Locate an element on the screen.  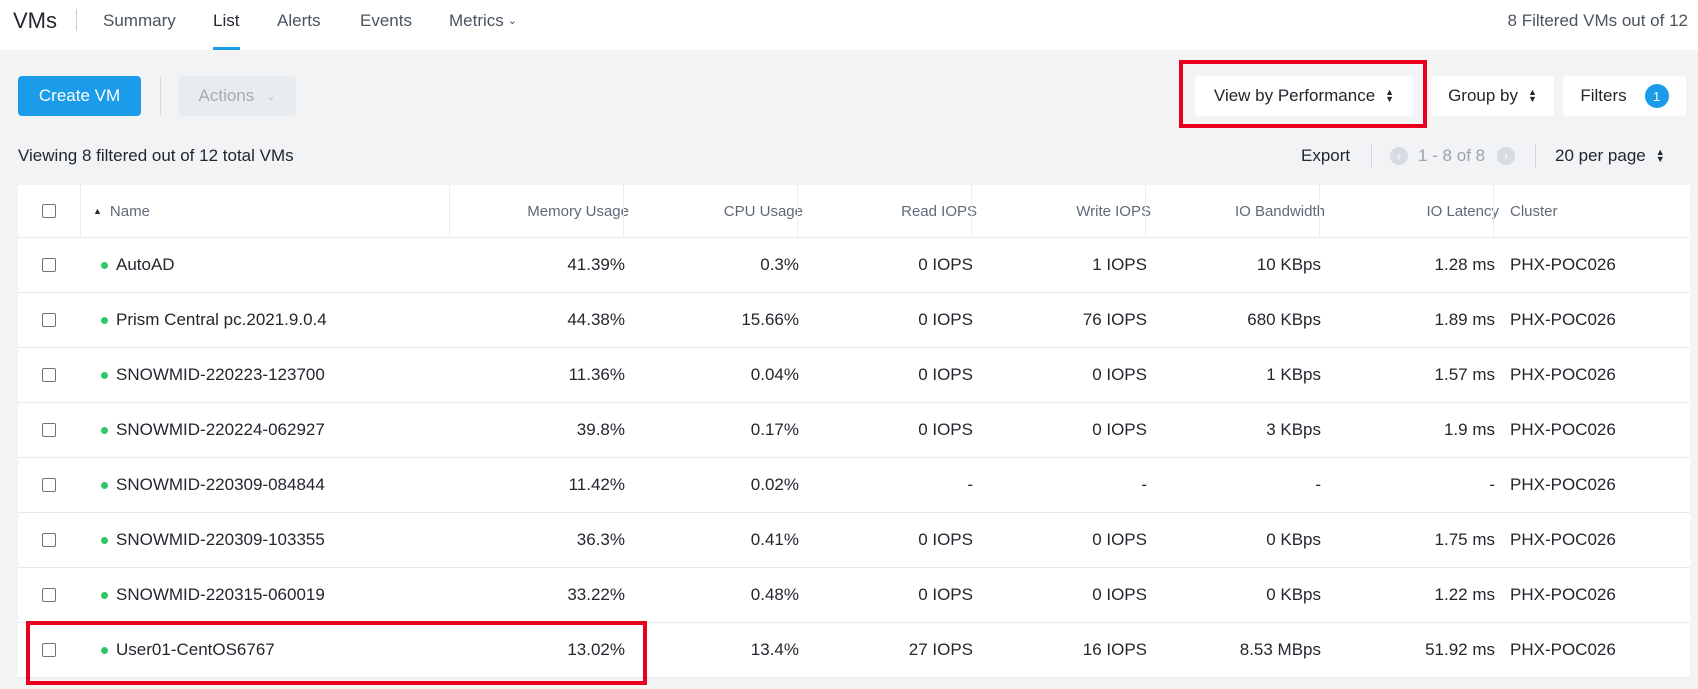
filters-label: Filters is located at coordinates (1603, 95).